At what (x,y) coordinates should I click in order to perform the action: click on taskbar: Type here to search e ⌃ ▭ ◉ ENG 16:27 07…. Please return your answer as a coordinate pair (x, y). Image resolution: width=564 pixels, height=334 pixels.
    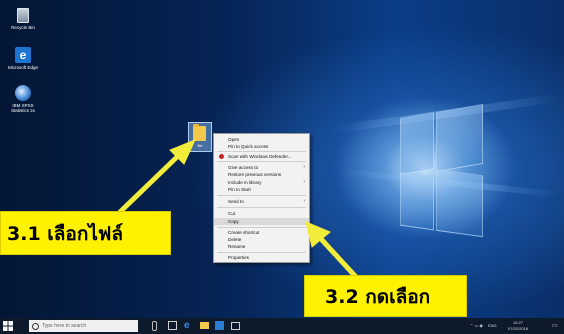
    Looking at the image, I should click on (282, 326).